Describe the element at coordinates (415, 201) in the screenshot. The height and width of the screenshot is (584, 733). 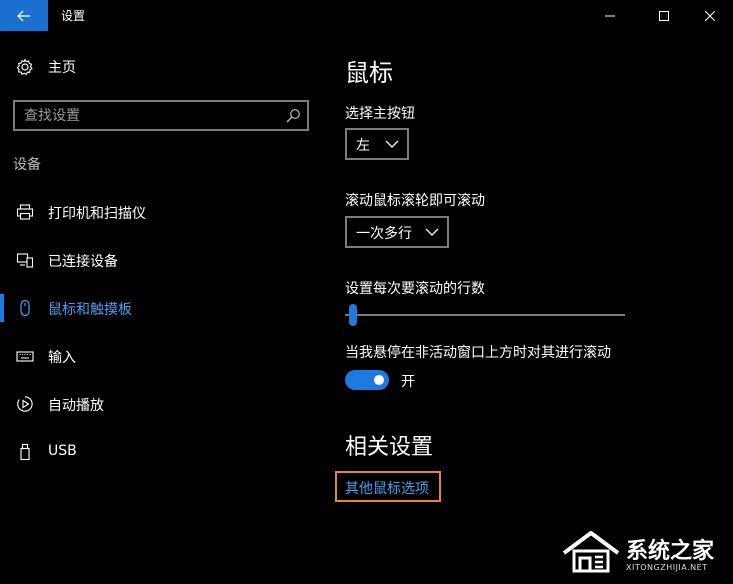
I see `scroll-wheel-label: 滚动鼠标滚轮即可滚动` at that location.